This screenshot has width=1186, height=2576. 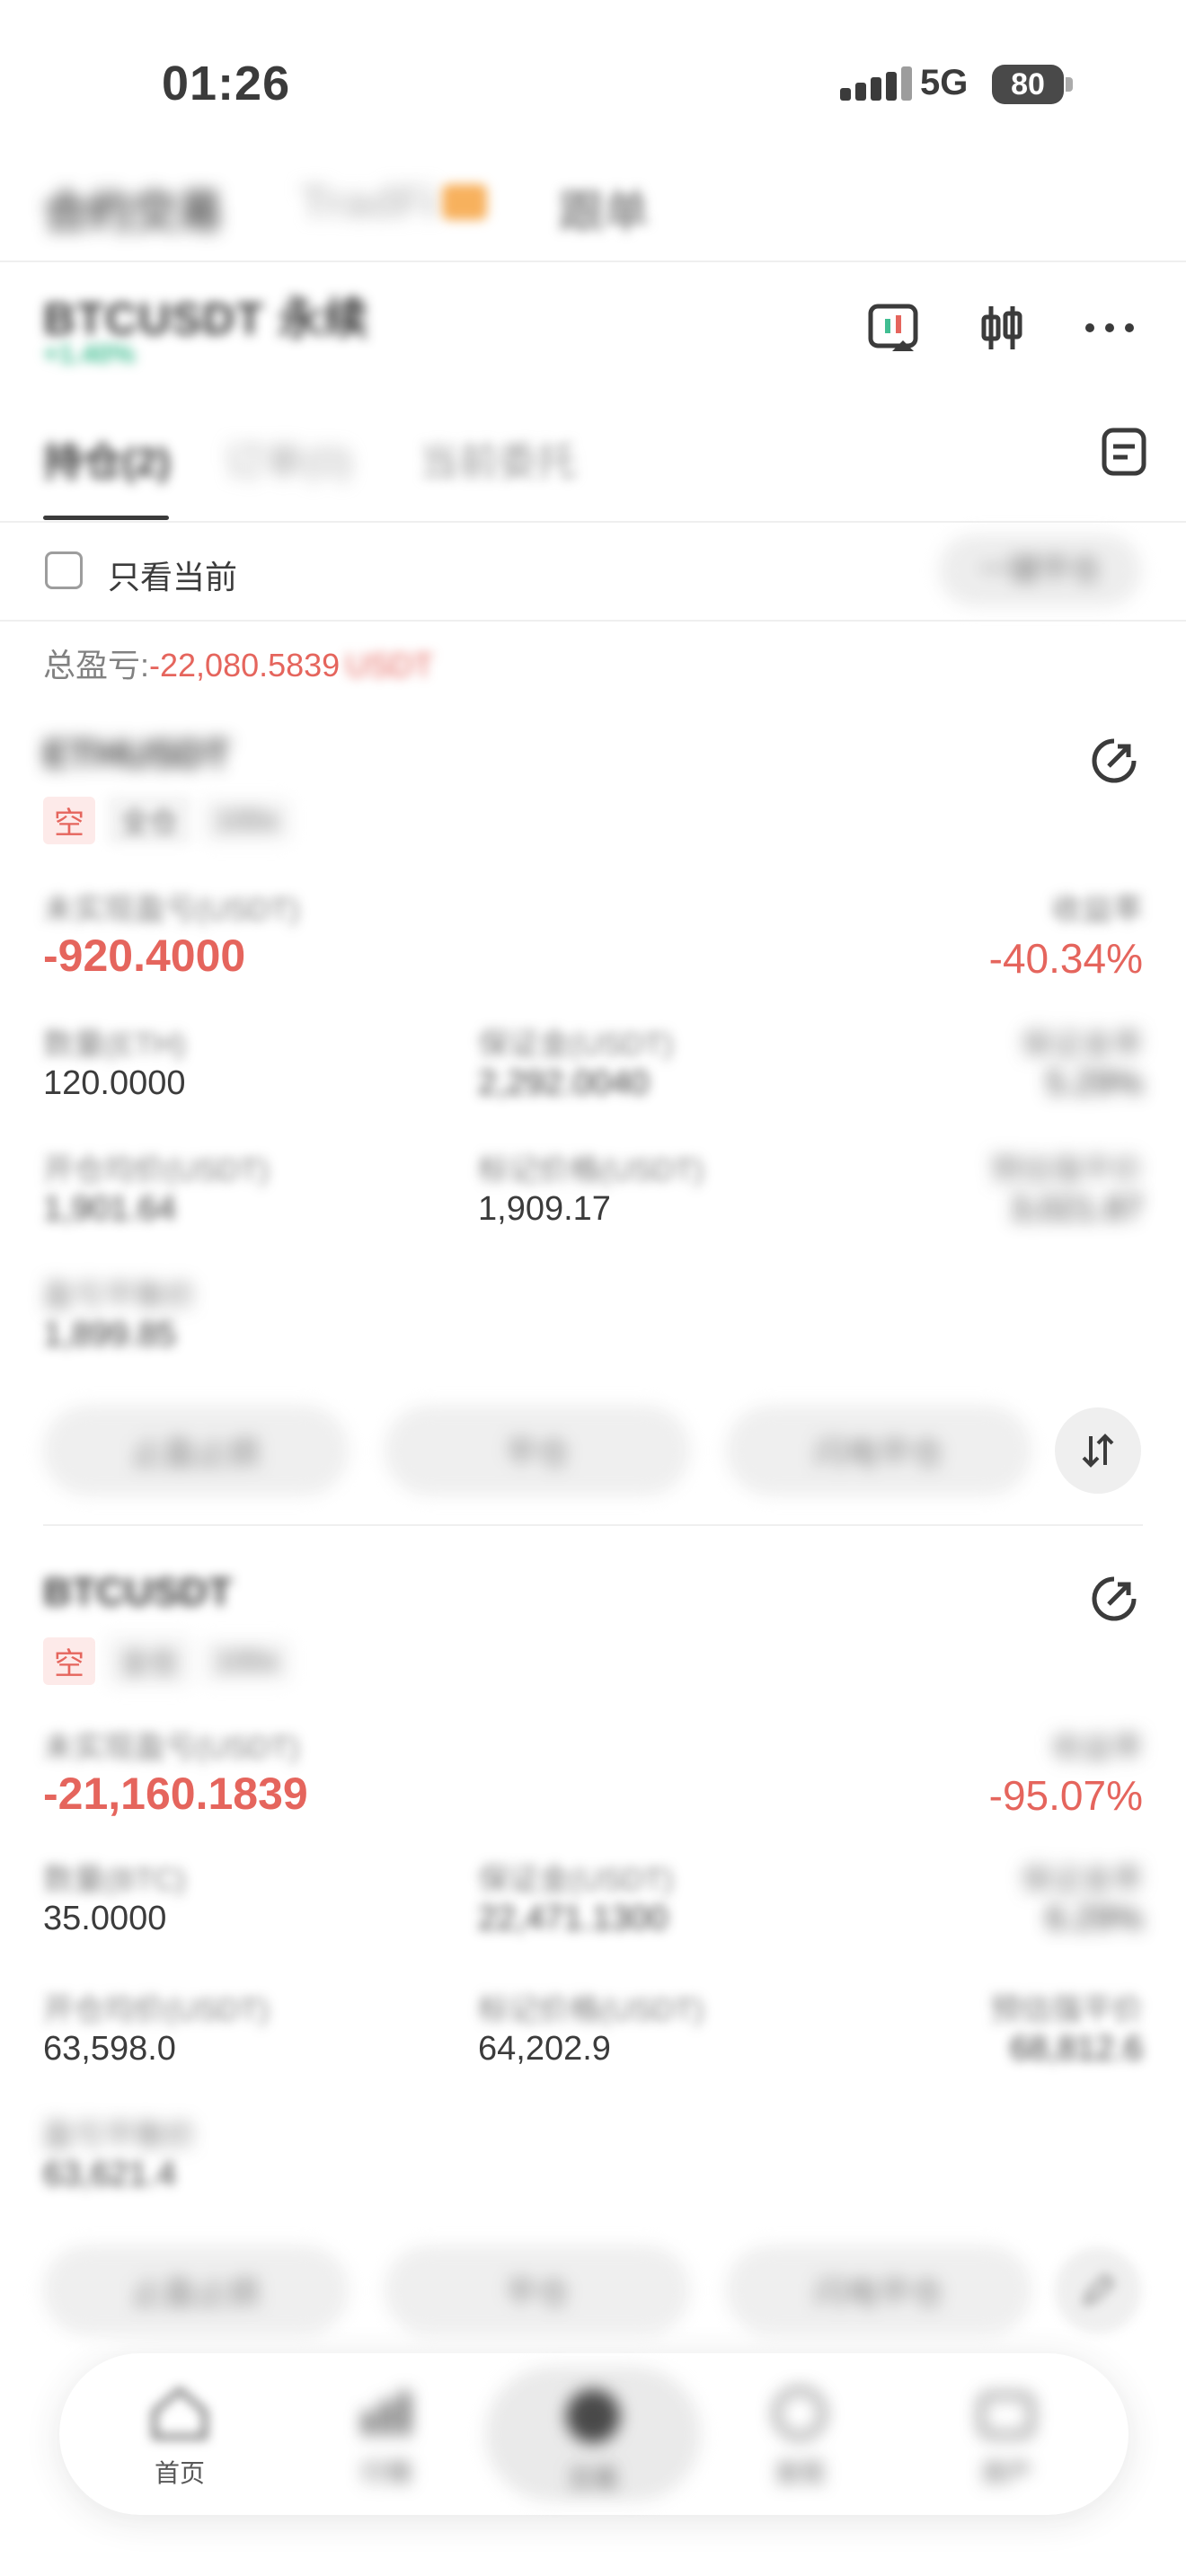 What do you see at coordinates (144, 956) in the screenshot?
I see `unrealized-pnl: -920.4000` at bounding box center [144, 956].